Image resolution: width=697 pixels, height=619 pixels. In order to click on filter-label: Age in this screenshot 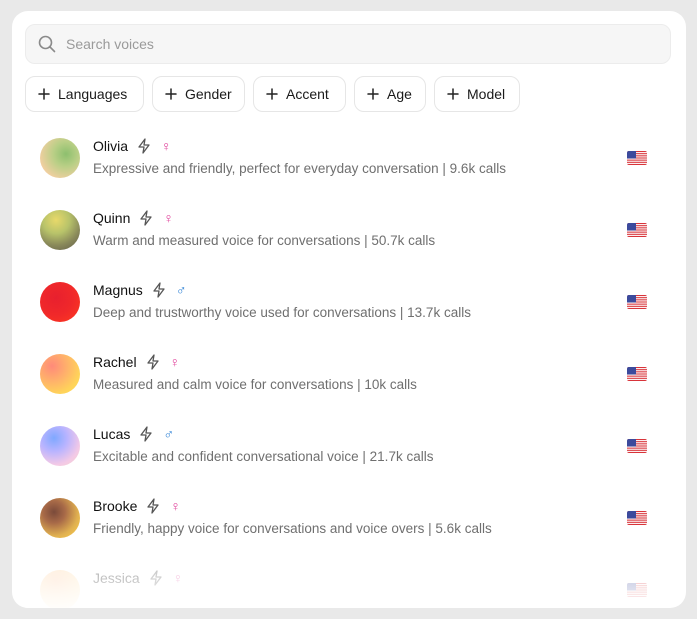, I will do `click(399, 94)`.